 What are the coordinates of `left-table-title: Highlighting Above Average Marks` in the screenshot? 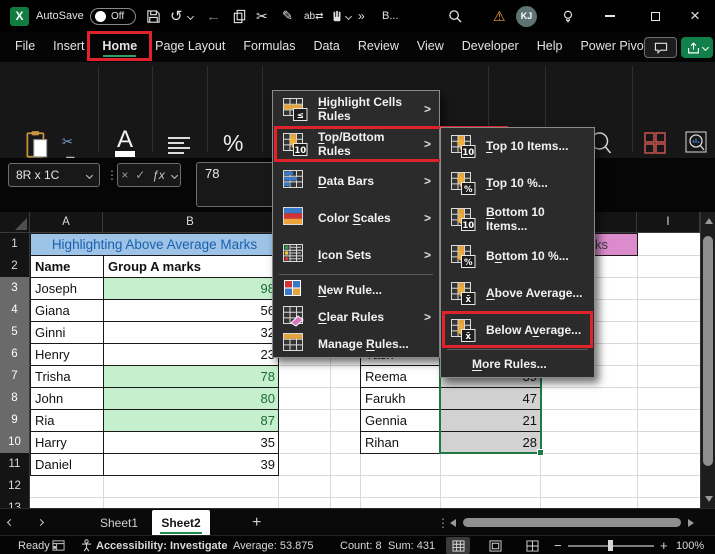 It's located at (154, 244).